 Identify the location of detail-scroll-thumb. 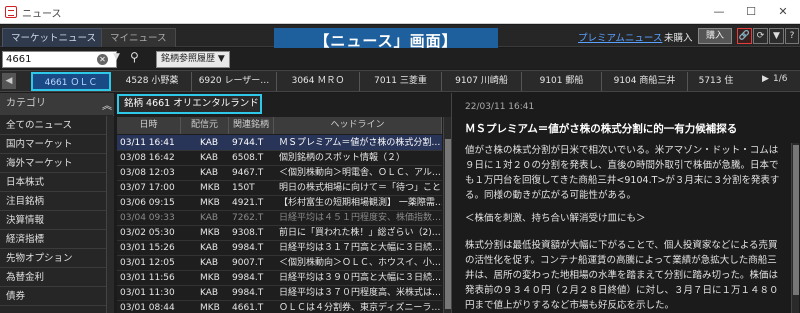
(796, 220).